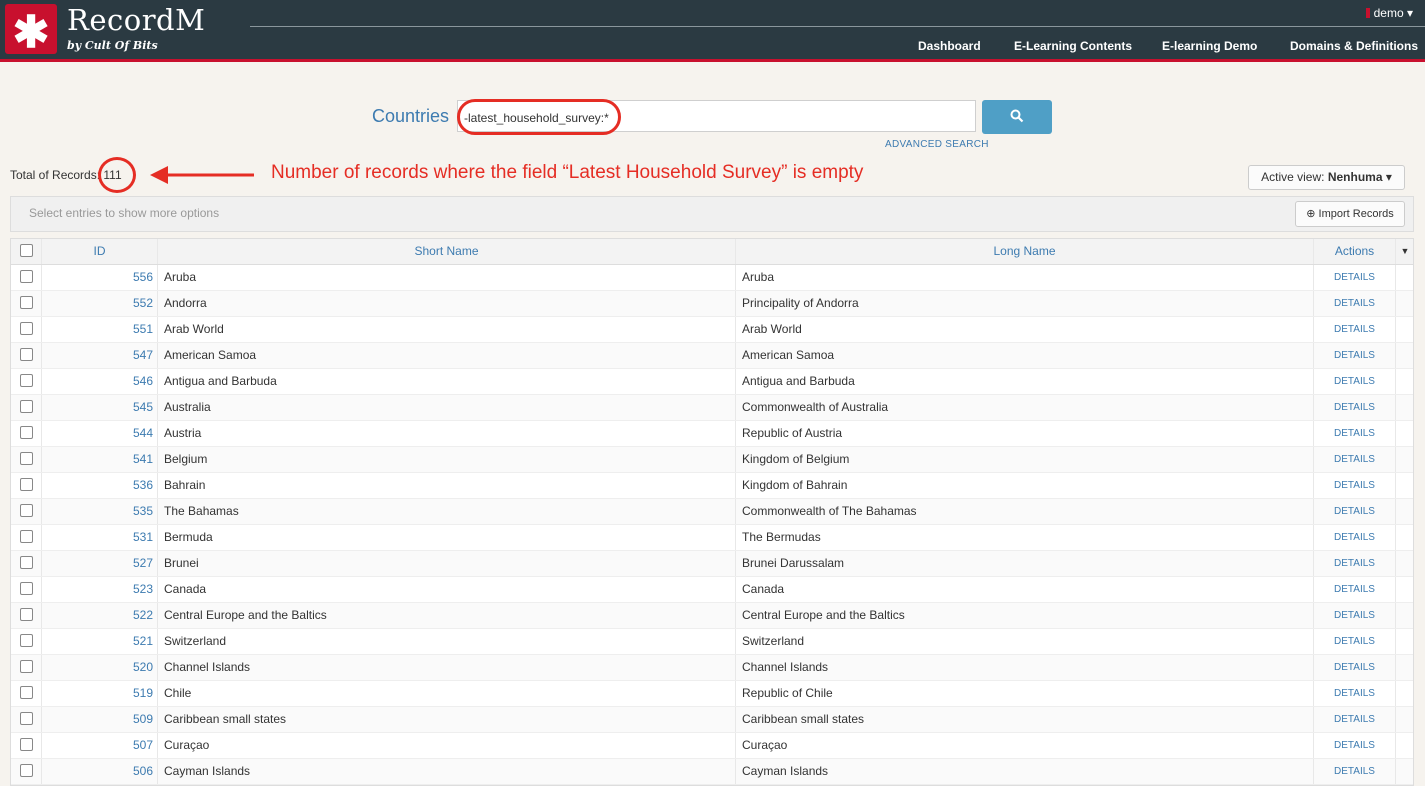  What do you see at coordinates (712, 746) in the screenshot?
I see `table-row: 507 Curaçao Curaçao DETAILS` at bounding box center [712, 746].